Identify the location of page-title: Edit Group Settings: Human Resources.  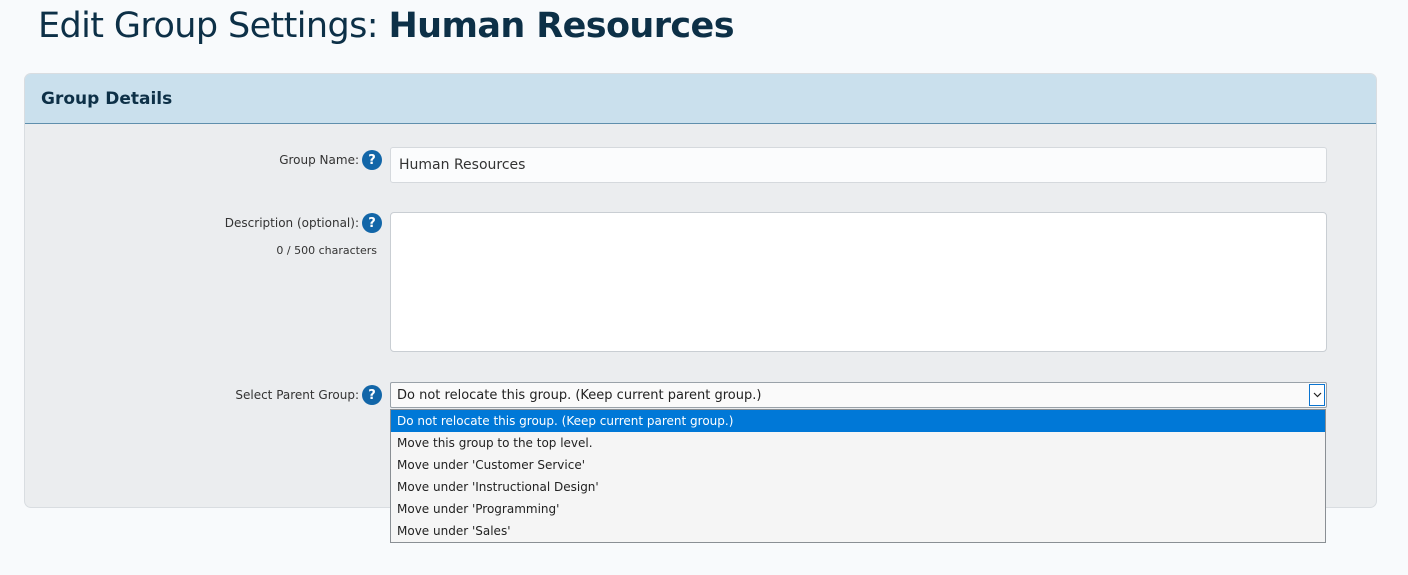
(386, 26).